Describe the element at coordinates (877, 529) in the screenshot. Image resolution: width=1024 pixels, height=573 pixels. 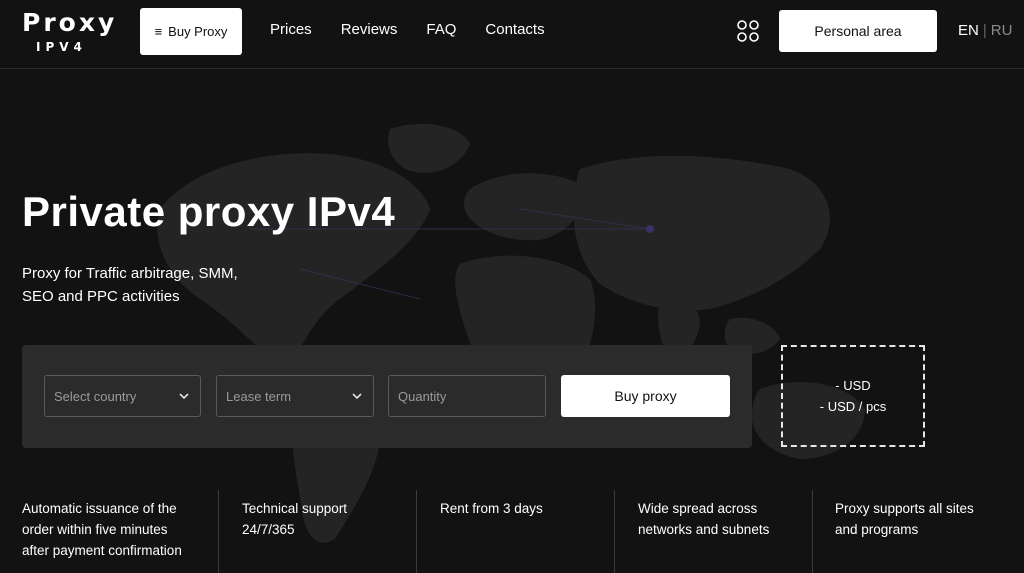
I see `feature-text: and programs` at that location.